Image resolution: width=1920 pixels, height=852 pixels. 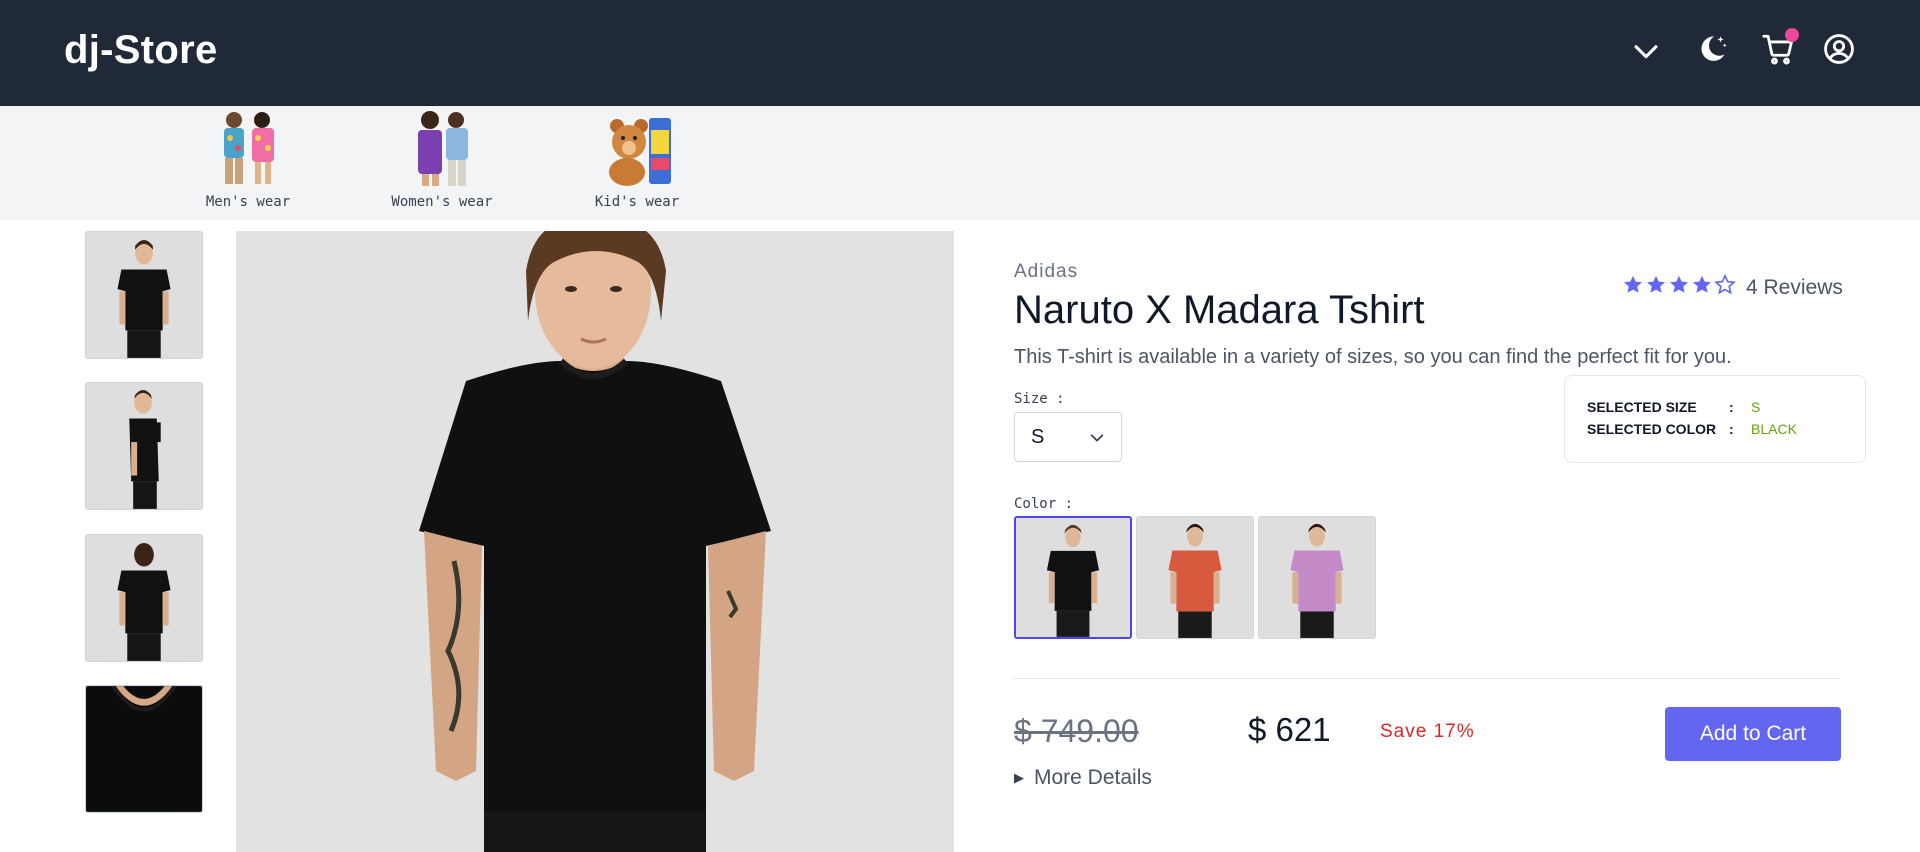 What do you see at coordinates (1642, 407) in the screenshot?
I see `selected-size-key: SELECTED SIZE` at bounding box center [1642, 407].